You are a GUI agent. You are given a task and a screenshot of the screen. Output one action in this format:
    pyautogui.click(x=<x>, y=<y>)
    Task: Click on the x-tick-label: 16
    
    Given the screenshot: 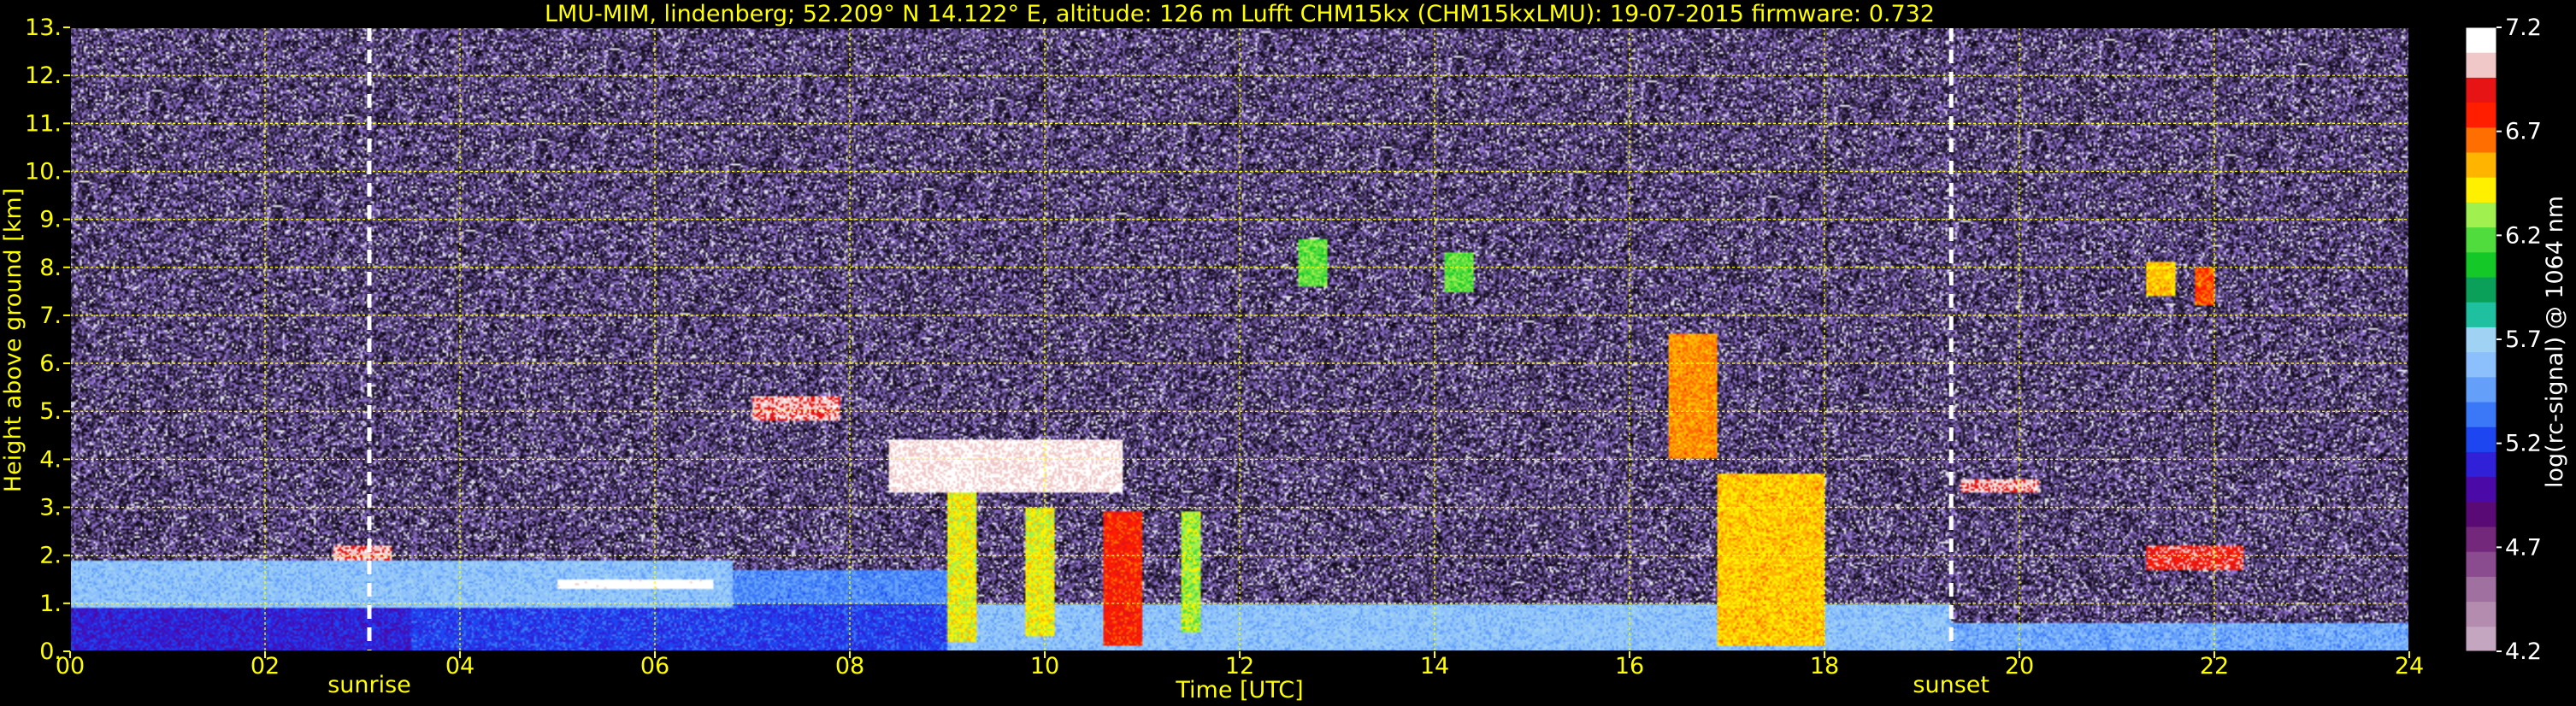 What is the action you would take?
    pyautogui.click(x=1629, y=666)
    